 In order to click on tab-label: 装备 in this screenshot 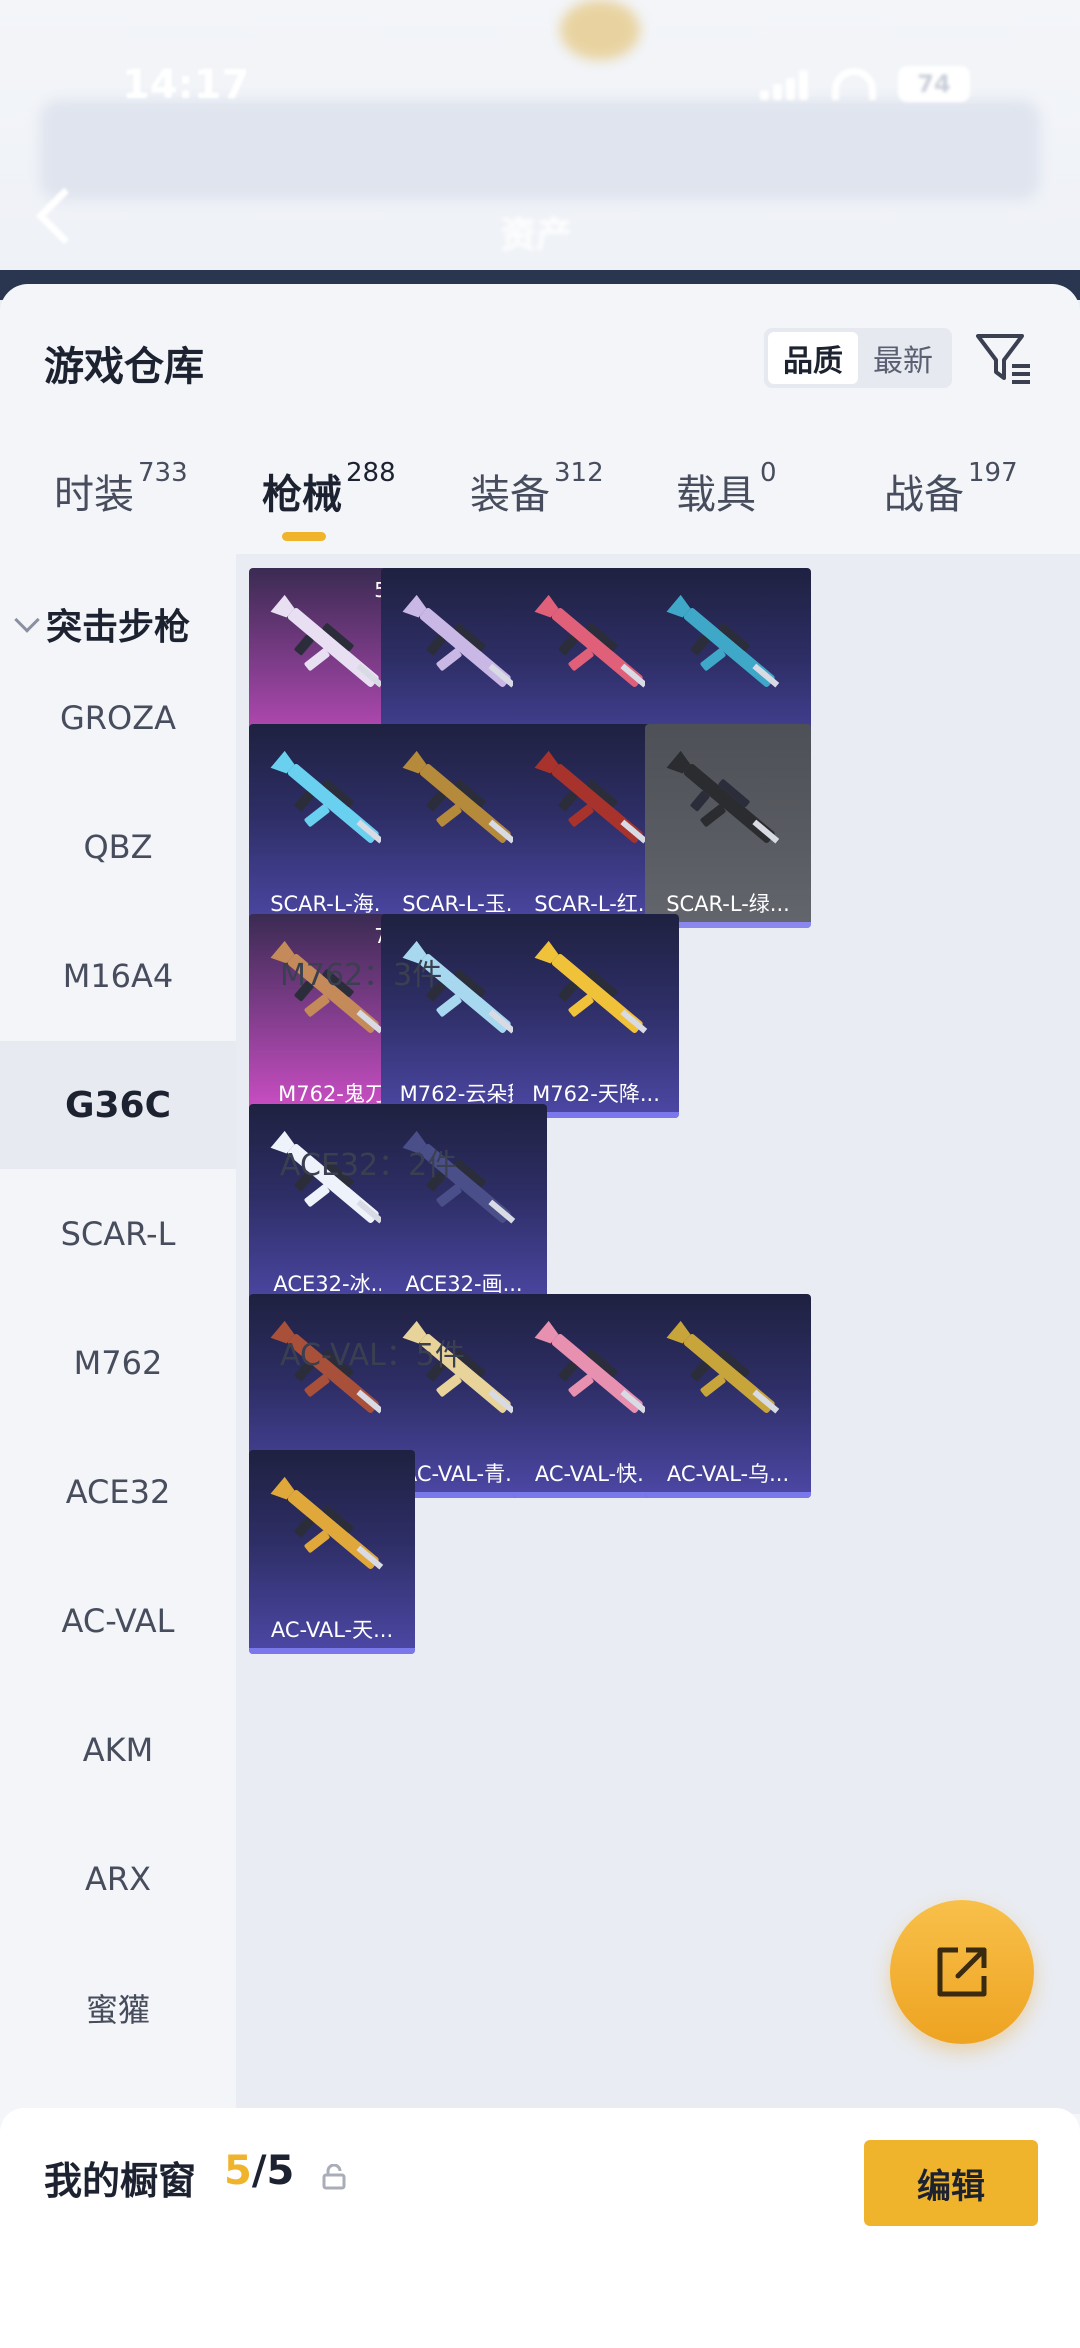, I will do `click(510, 495)`.